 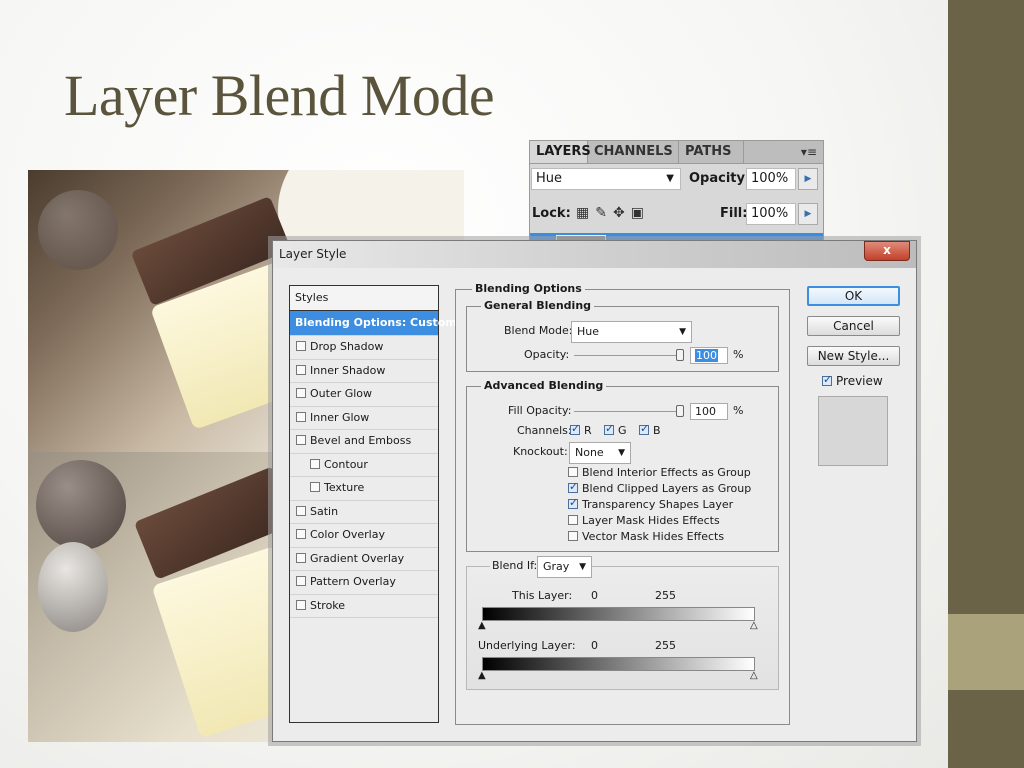 What do you see at coordinates (315, 463) in the screenshot?
I see `contour-checkbox` at bounding box center [315, 463].